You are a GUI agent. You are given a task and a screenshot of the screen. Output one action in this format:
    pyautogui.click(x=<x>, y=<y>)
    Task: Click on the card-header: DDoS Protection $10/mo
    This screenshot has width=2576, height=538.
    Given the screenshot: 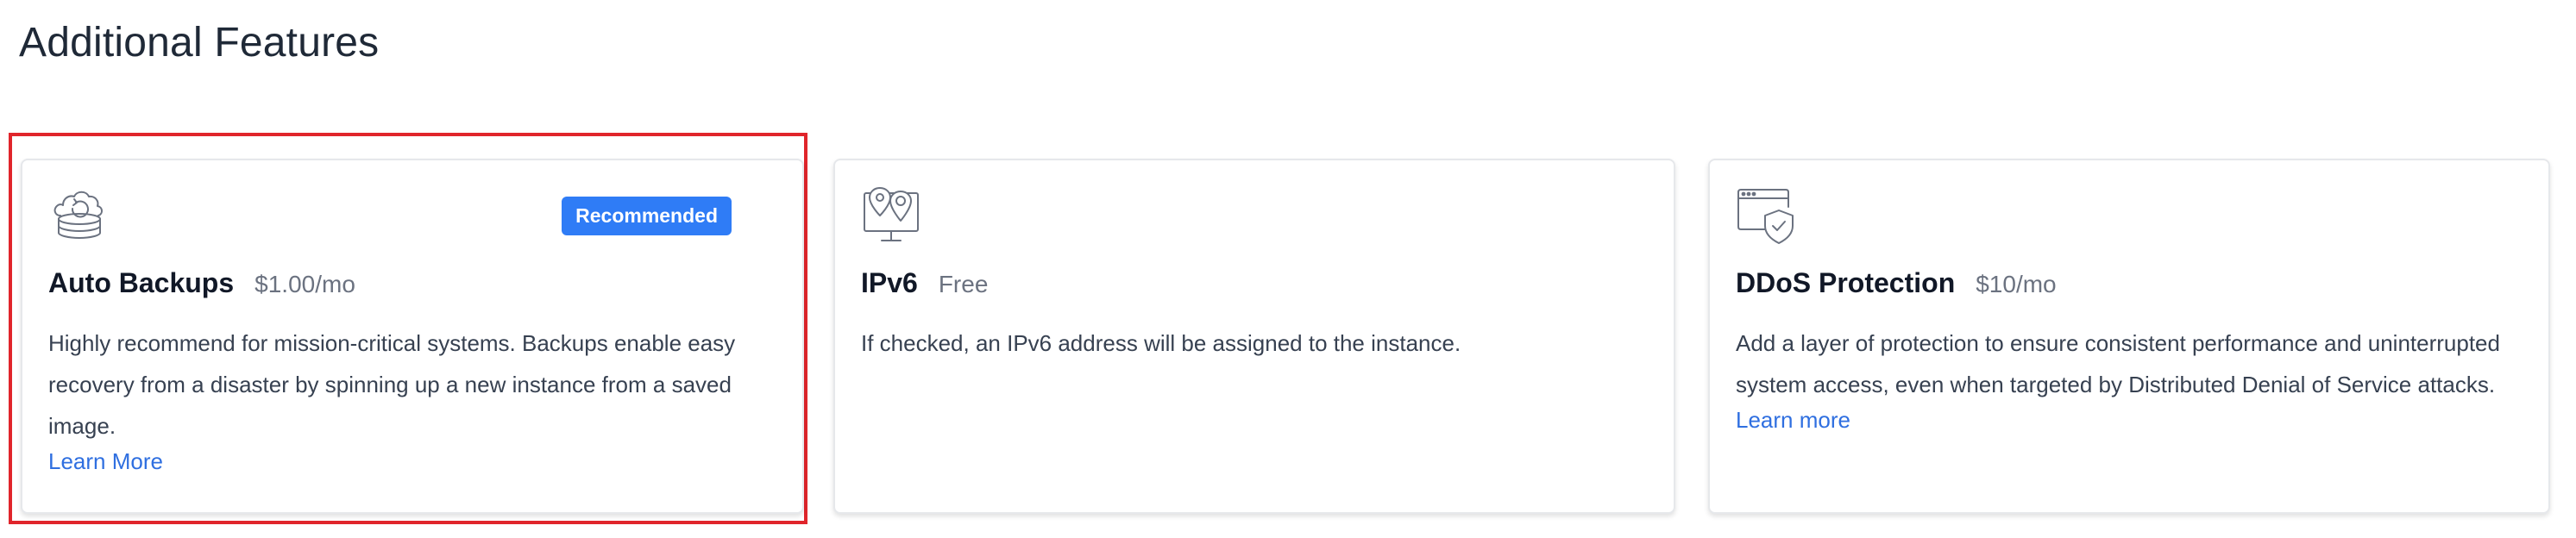 What is the action you would take?
    pyautogui.click(x=1896, y=283)
    